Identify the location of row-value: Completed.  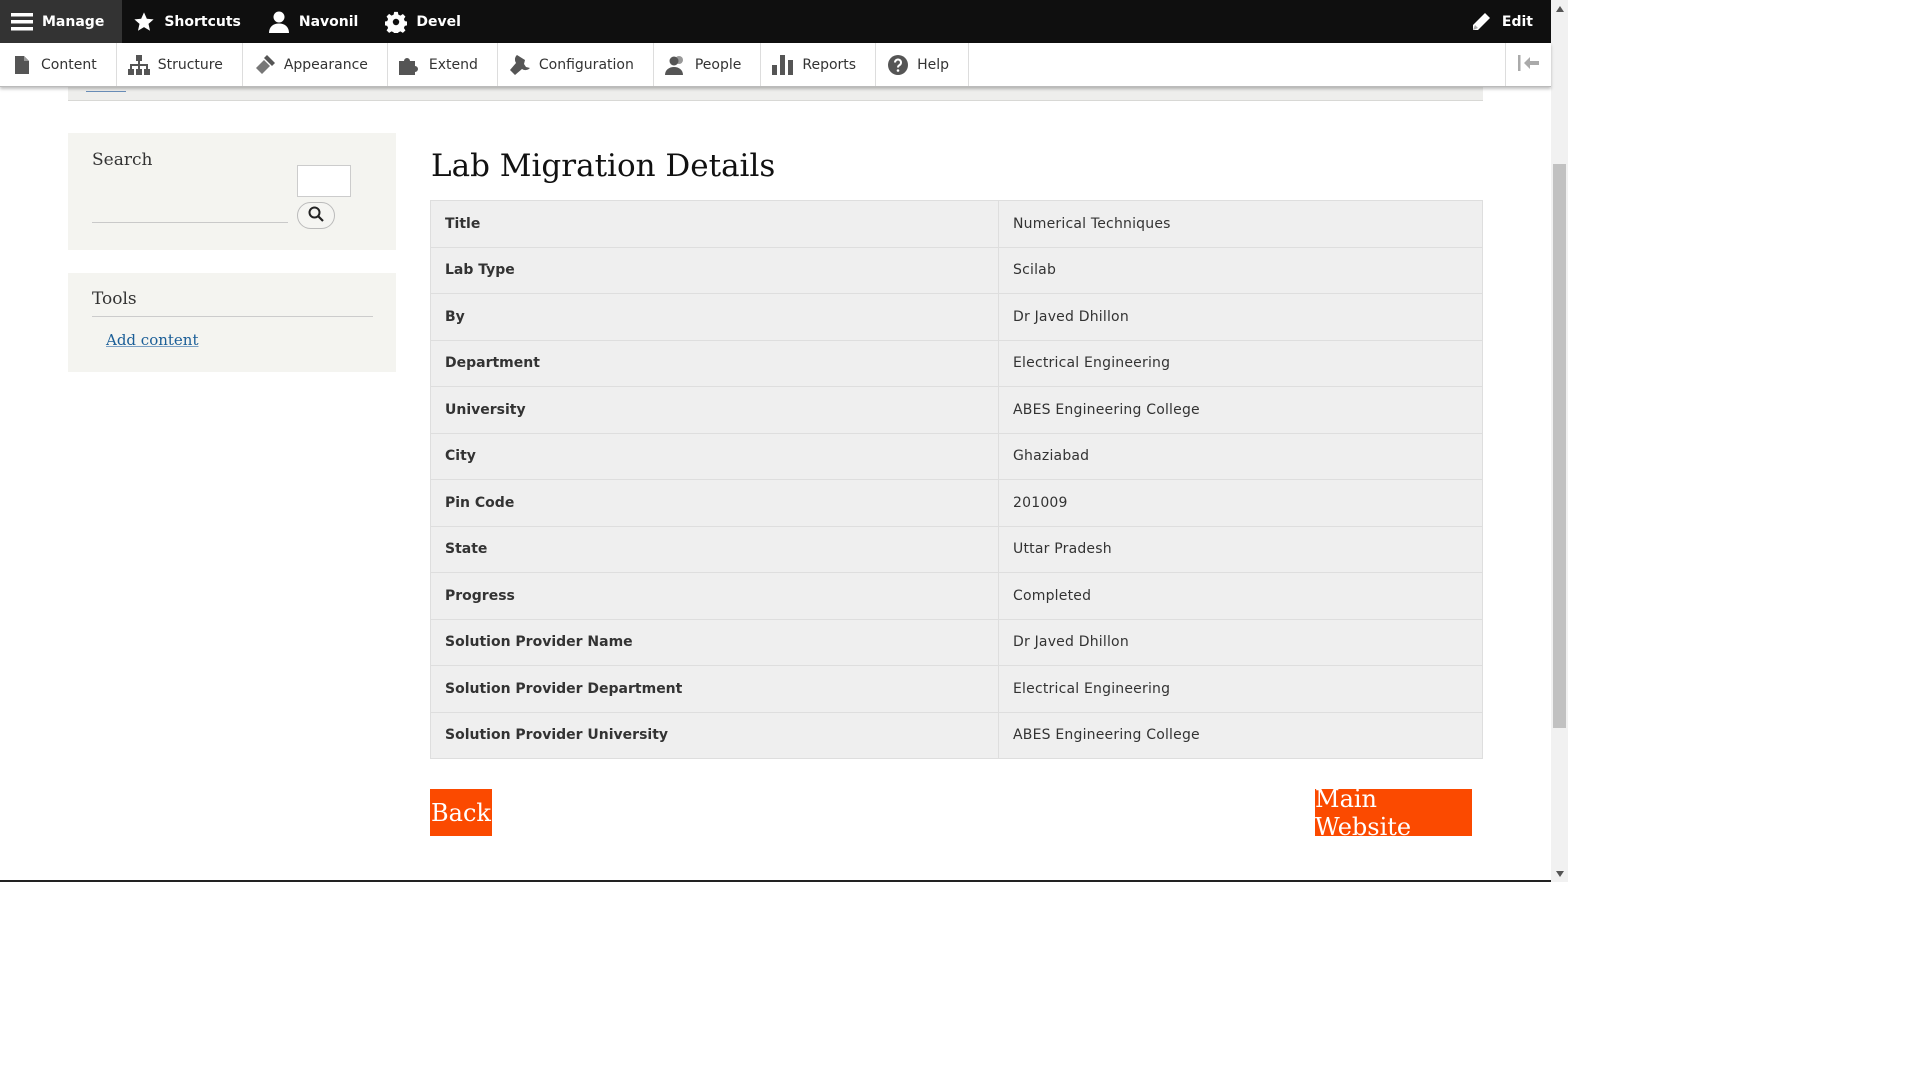
(1240, 596).